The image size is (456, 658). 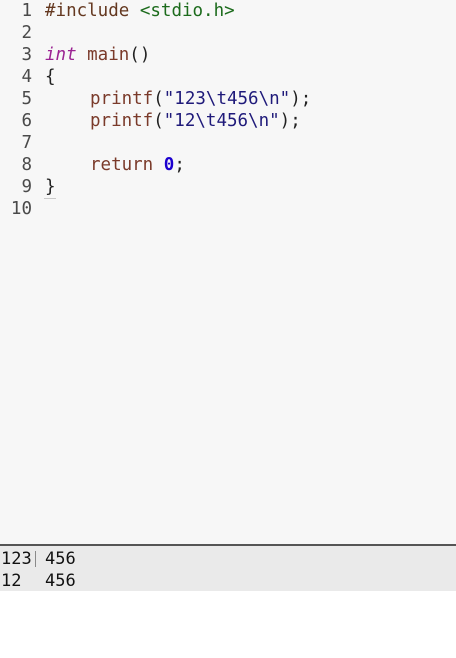 I want to click on include-header: <stdio.h>, so click(x=182, y=11).